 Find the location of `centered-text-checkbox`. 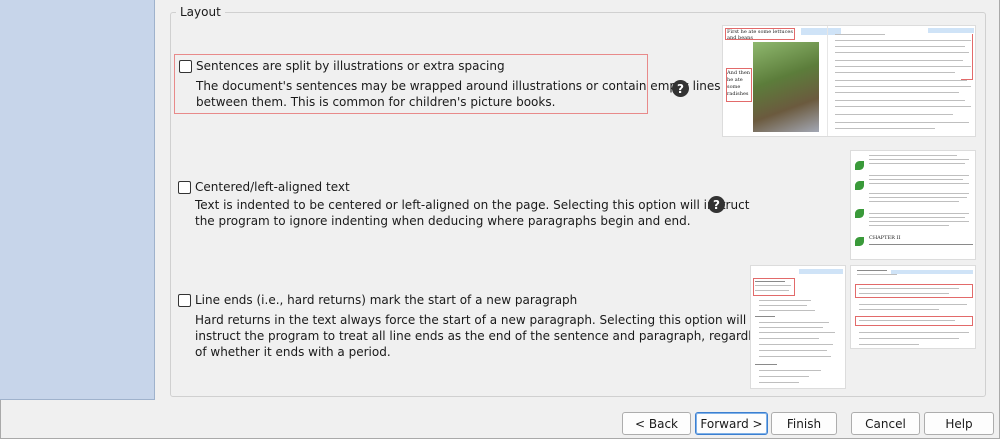

centered-text-checkbox is located at coordinates (184, 187).